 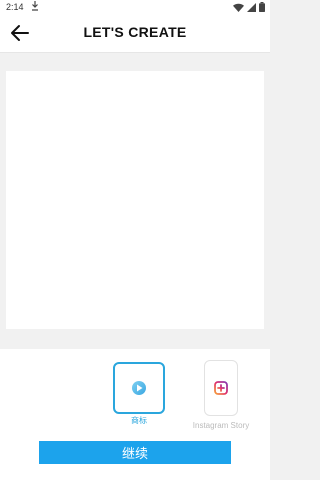 I want to click on status-icons, so click(x=249, y=8).